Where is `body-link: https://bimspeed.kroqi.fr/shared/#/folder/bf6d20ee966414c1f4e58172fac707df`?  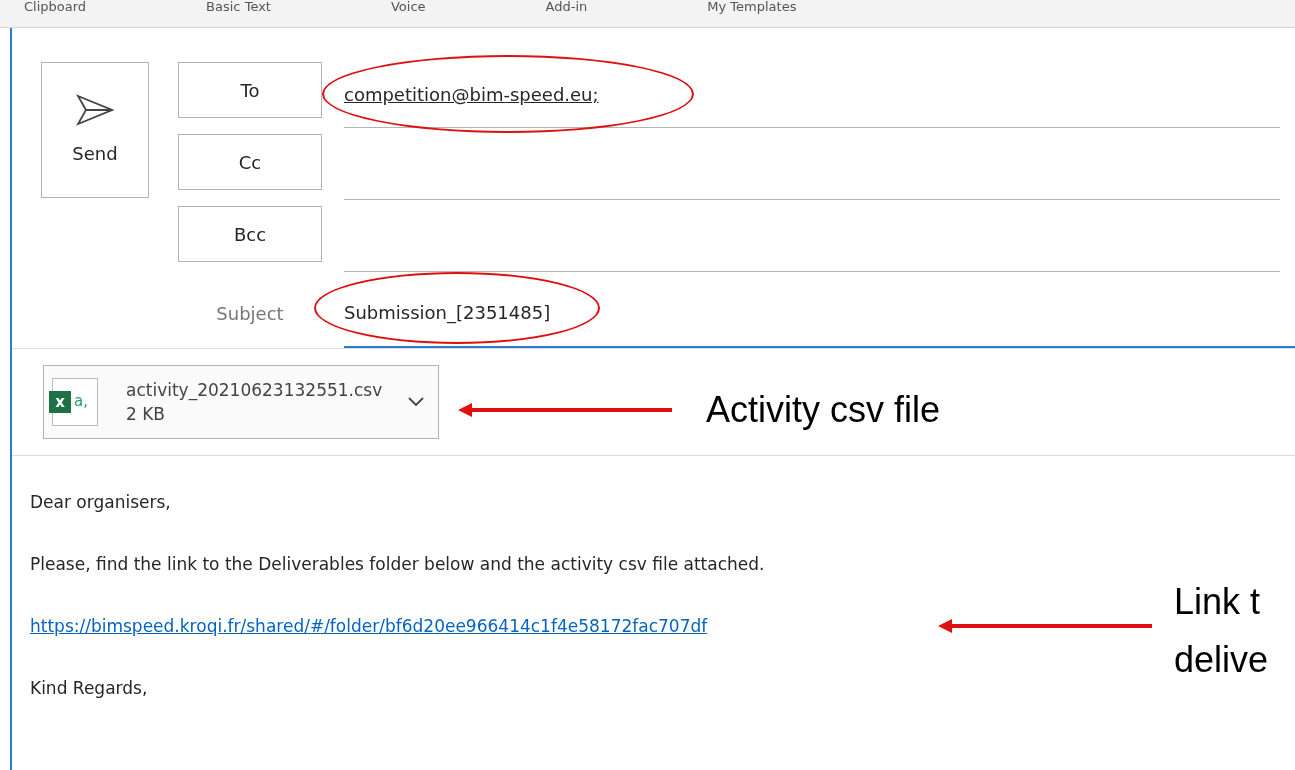
body-link: https://bimspeed.kroqi.fr/shared/#/folder/bf6d20ee966414c1f4e58172fac707df is located at coordinates (369, 626).